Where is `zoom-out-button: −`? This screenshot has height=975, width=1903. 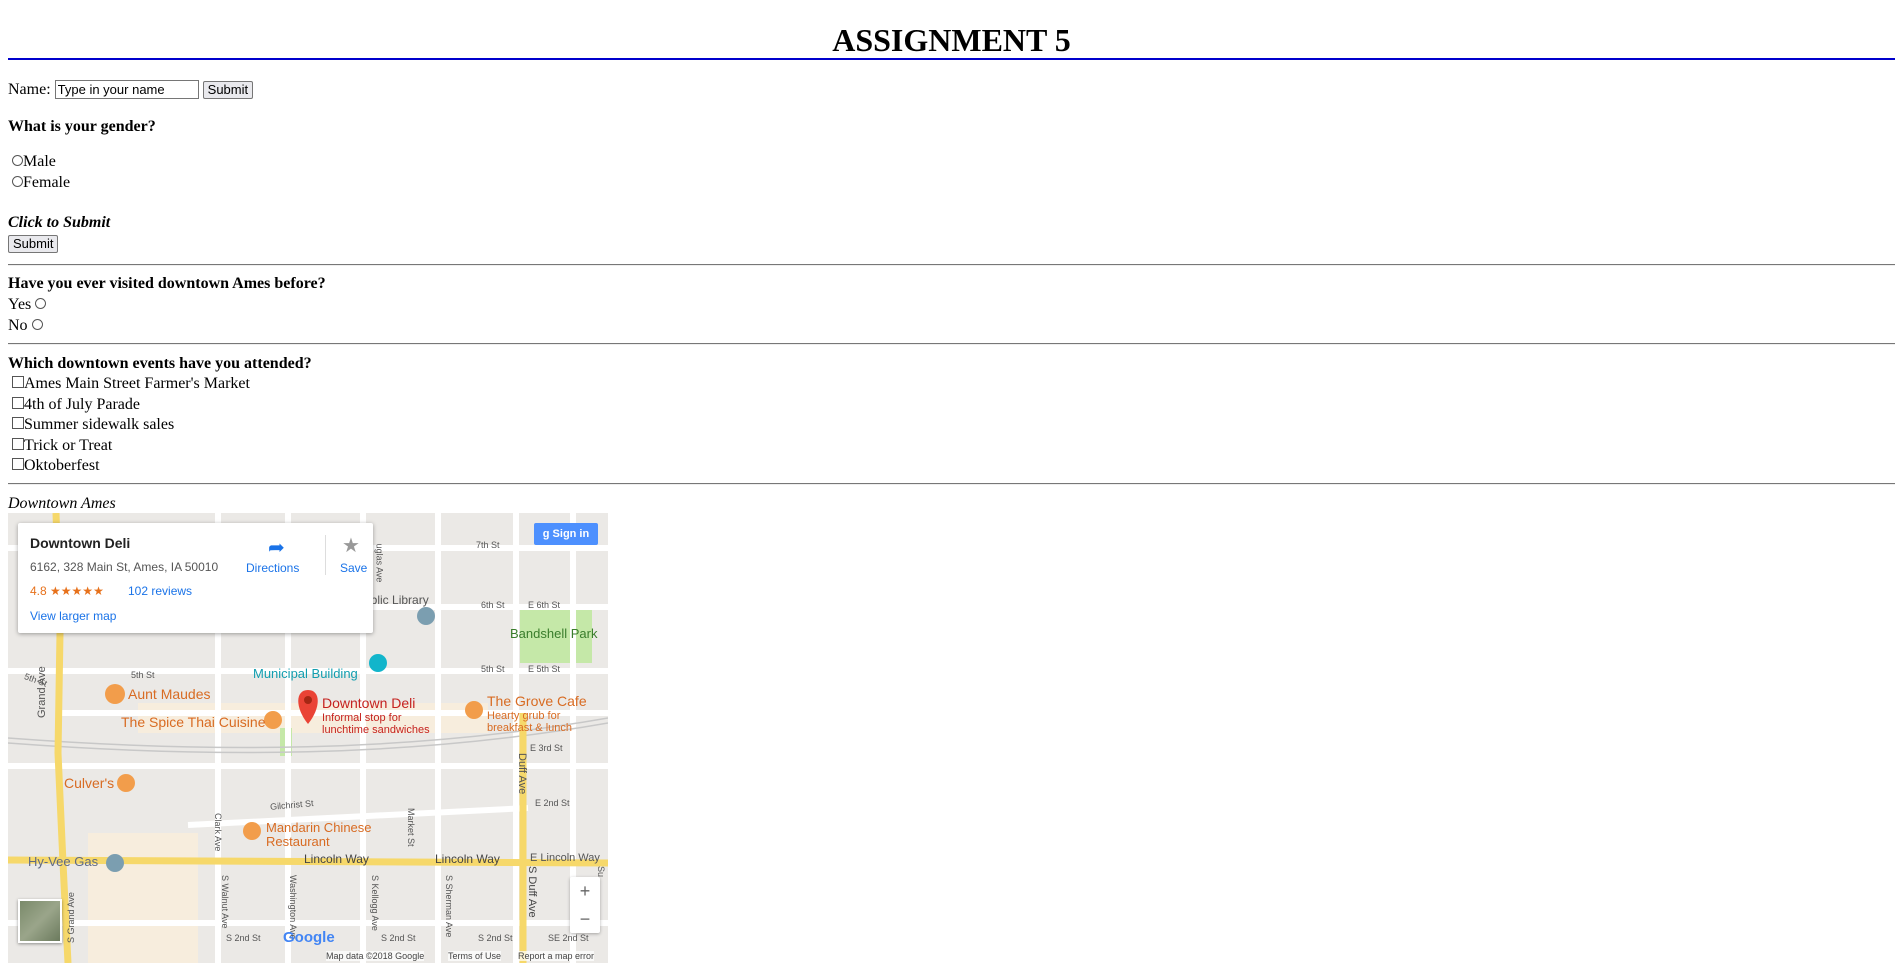
zoom-out-button: − is located at coordinates (585, 919).